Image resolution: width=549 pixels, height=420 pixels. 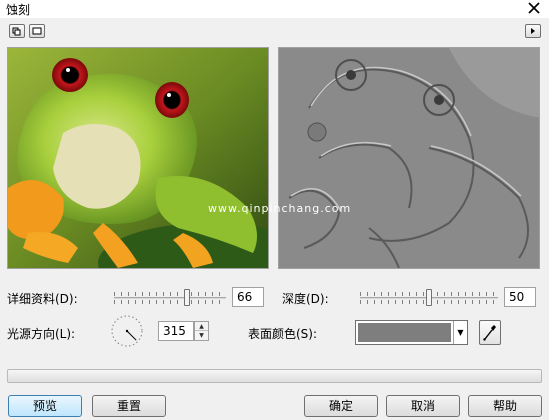 What do you see at coordinates (274, 9) in the screenshot?
I see `title-bar: 蚀刻` at bounding box center [274, 9].